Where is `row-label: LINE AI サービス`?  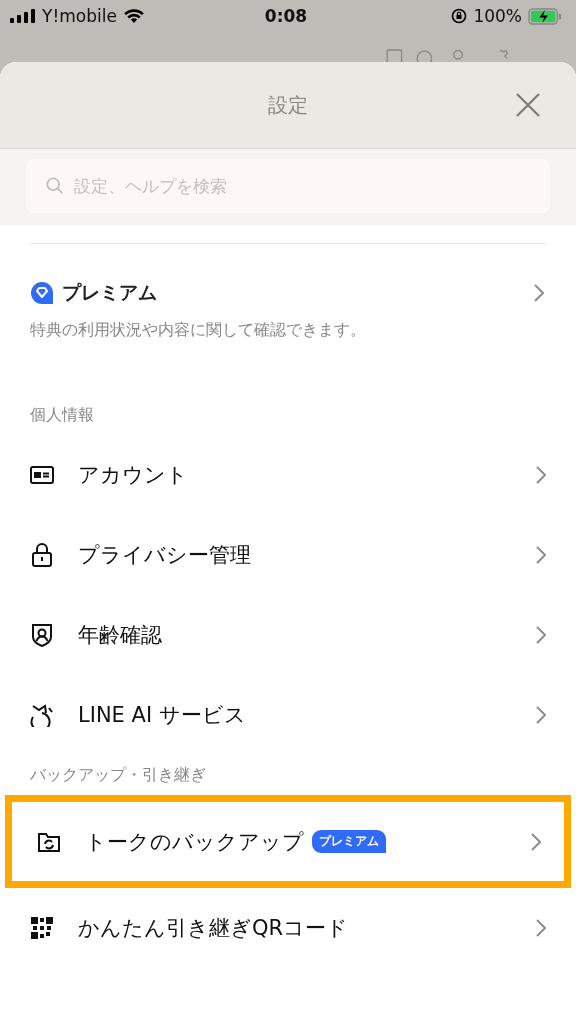
row-label: LINE AI サービス is located at coordinates (162, 715).